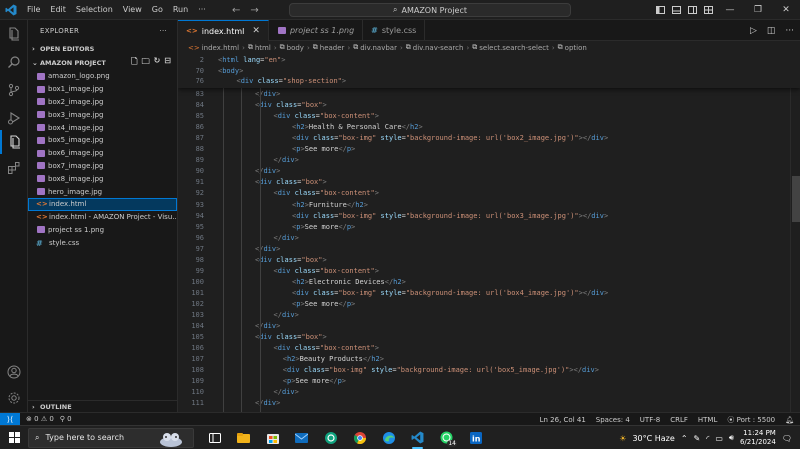 This screenshot has width=800, height=449. Describe the element at coordinates (489, 315) in the screenshot. I see `code-line: 103 </div>` at that location.